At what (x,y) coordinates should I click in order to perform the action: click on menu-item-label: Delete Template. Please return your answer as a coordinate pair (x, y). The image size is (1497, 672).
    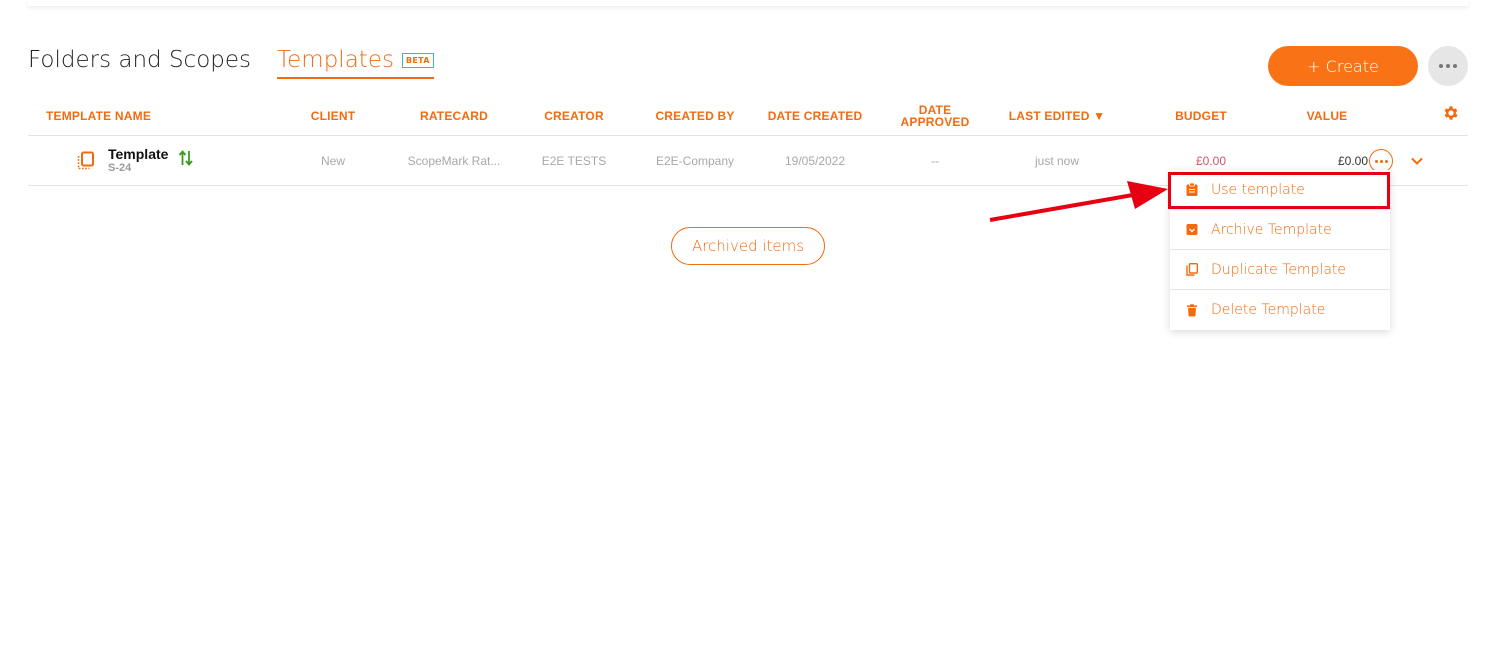
    Looking at the image, I should click on (1268, 310).